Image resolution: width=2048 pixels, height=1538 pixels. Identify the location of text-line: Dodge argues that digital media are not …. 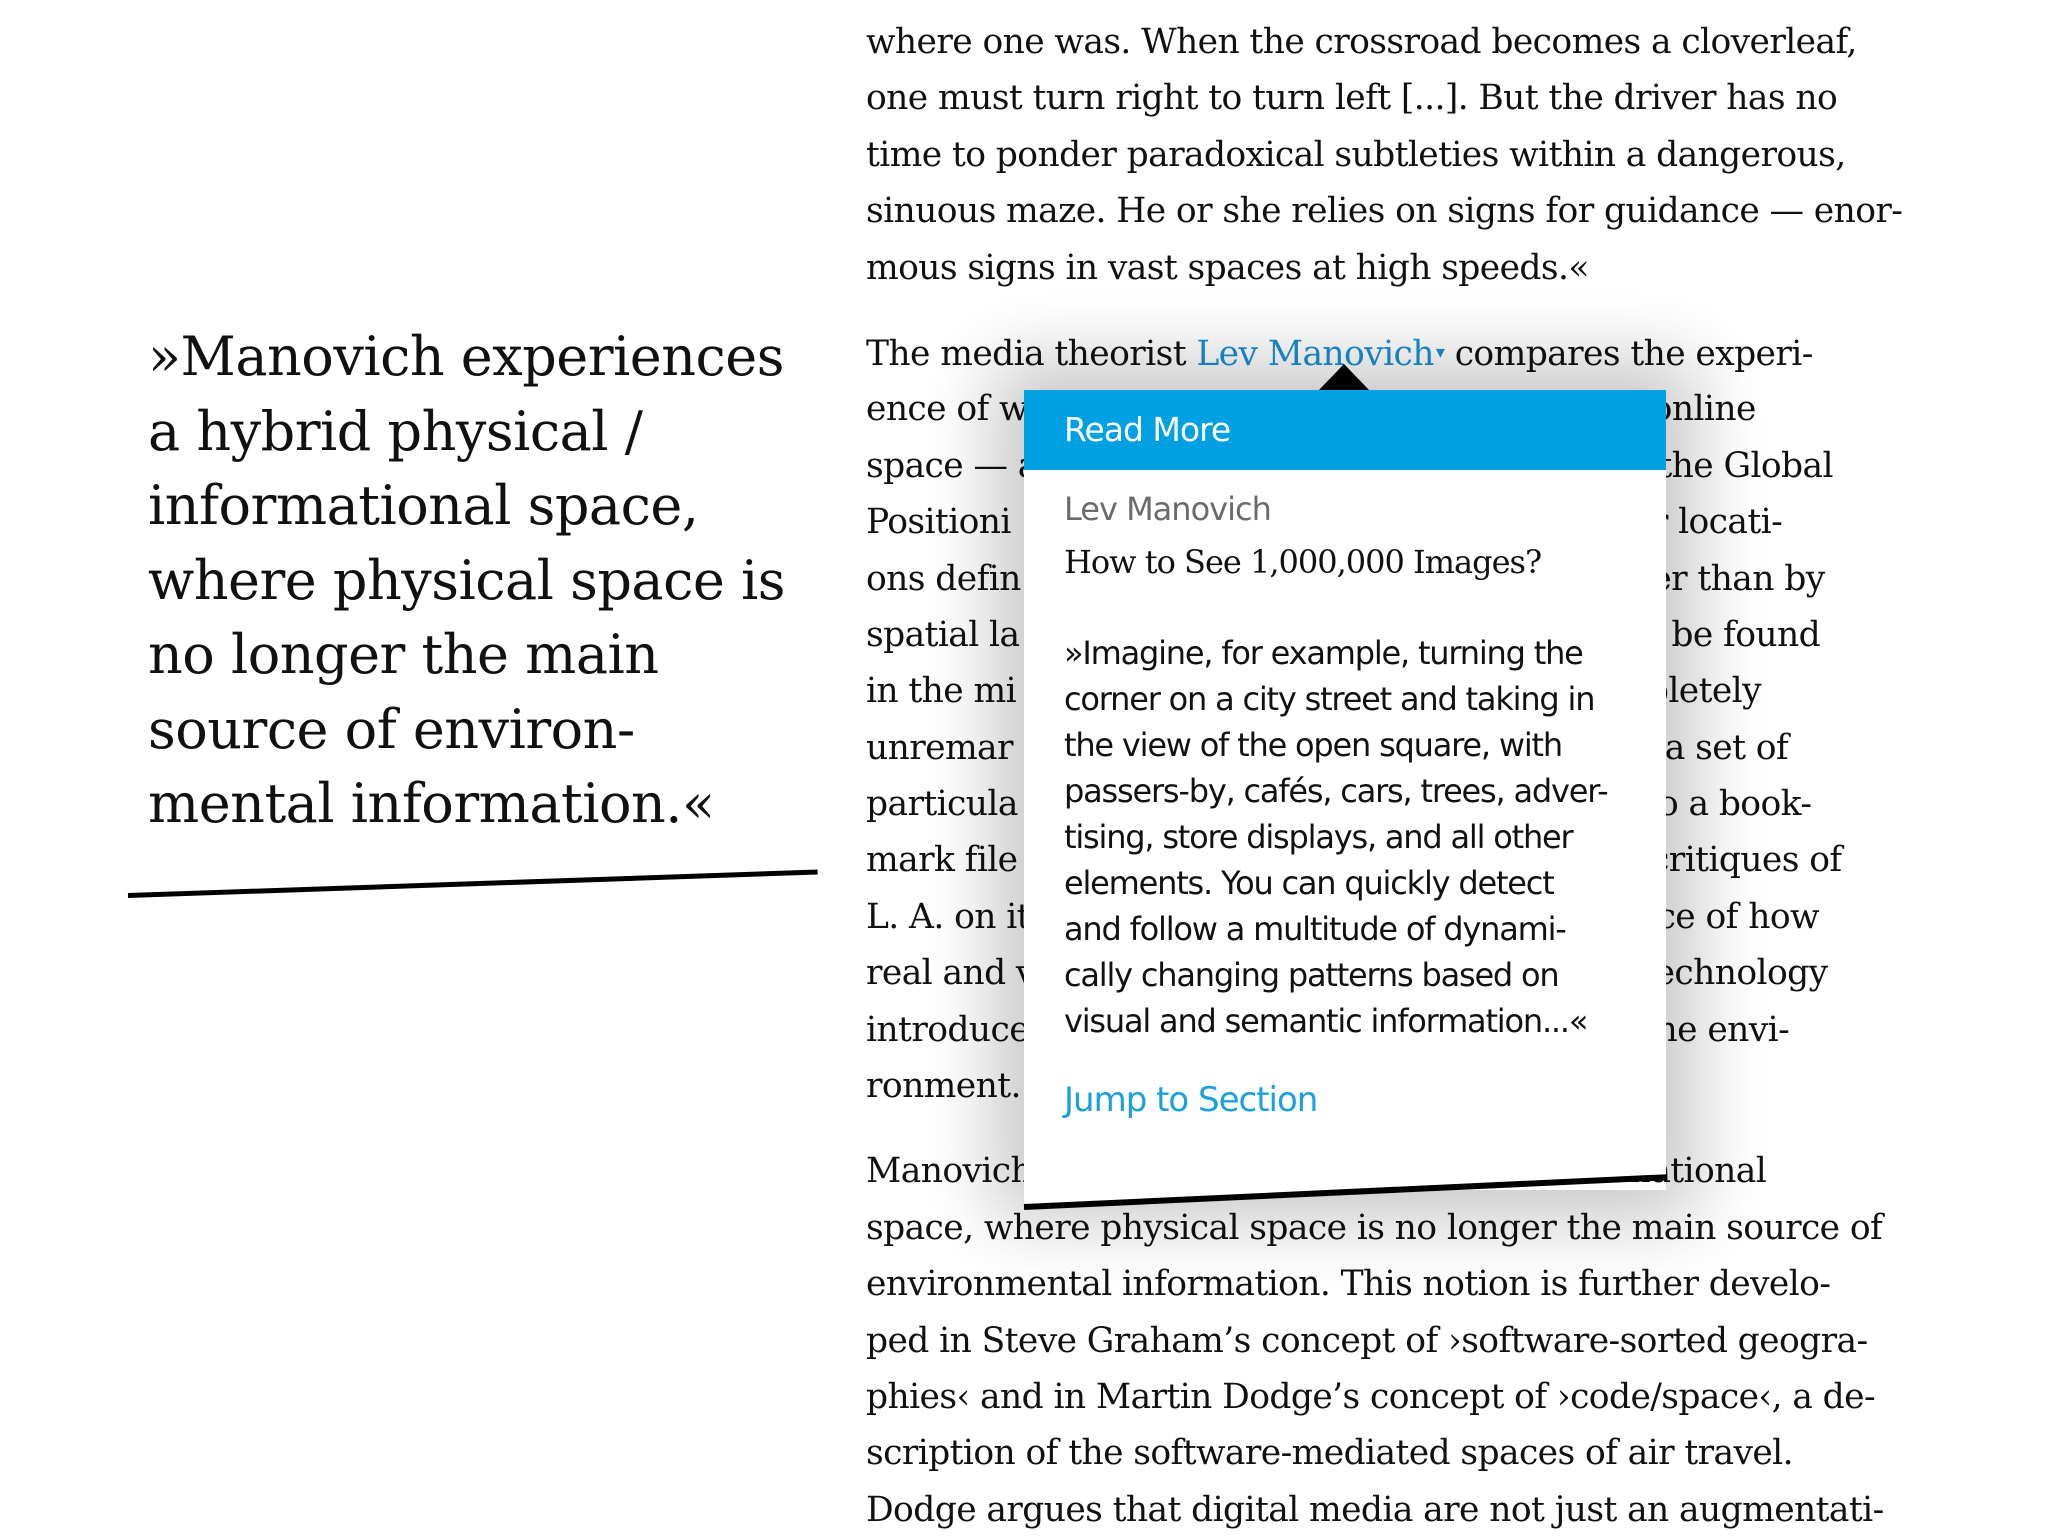
(1375, 1509).